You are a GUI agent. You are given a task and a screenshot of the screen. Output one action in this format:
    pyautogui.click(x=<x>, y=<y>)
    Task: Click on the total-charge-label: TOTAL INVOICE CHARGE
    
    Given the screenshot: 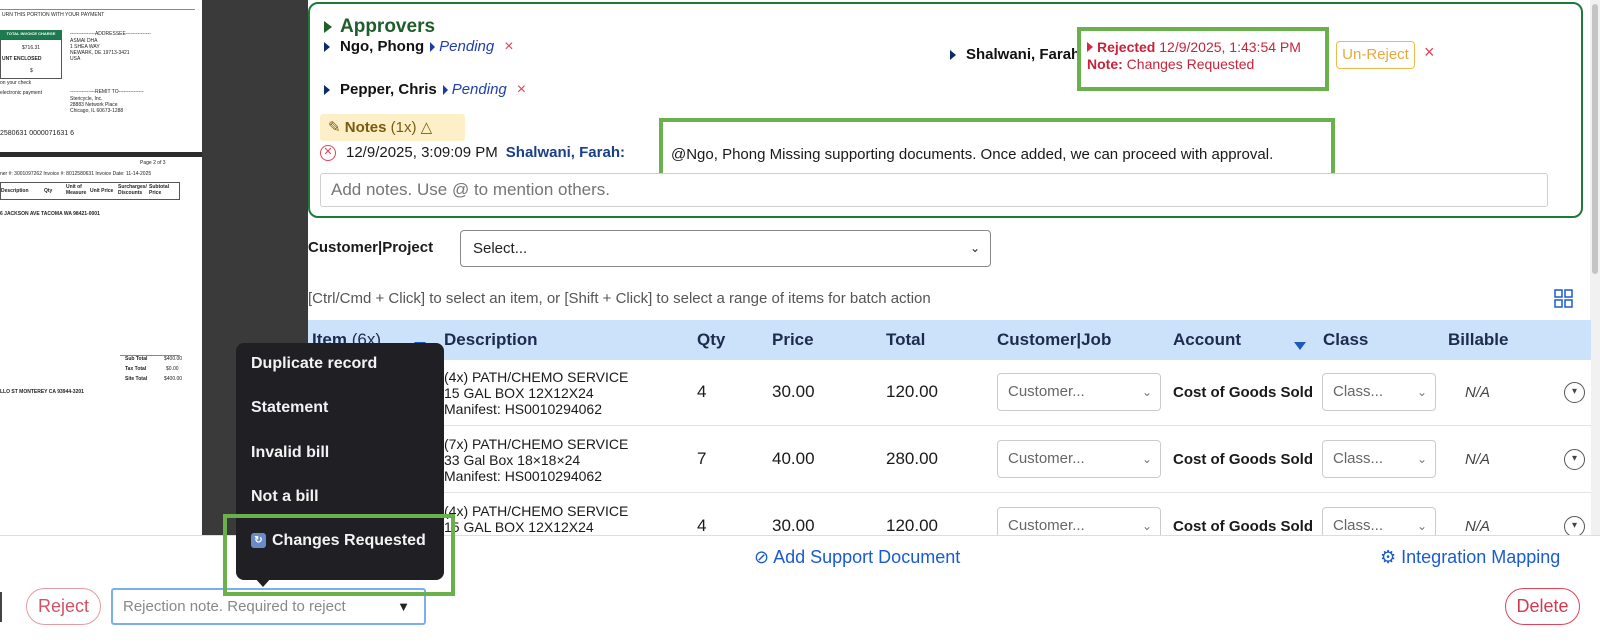 What is the action you would take?
    pyautogui.click(x=31, y=34)
    